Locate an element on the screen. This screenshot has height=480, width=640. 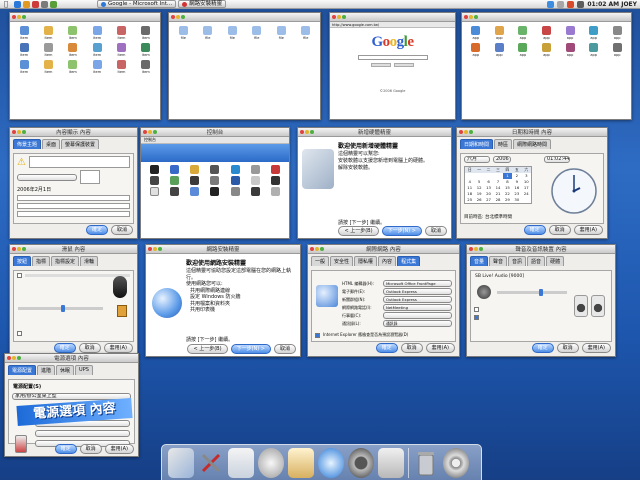
security-tray-icon is located at coordinates (571, 4).